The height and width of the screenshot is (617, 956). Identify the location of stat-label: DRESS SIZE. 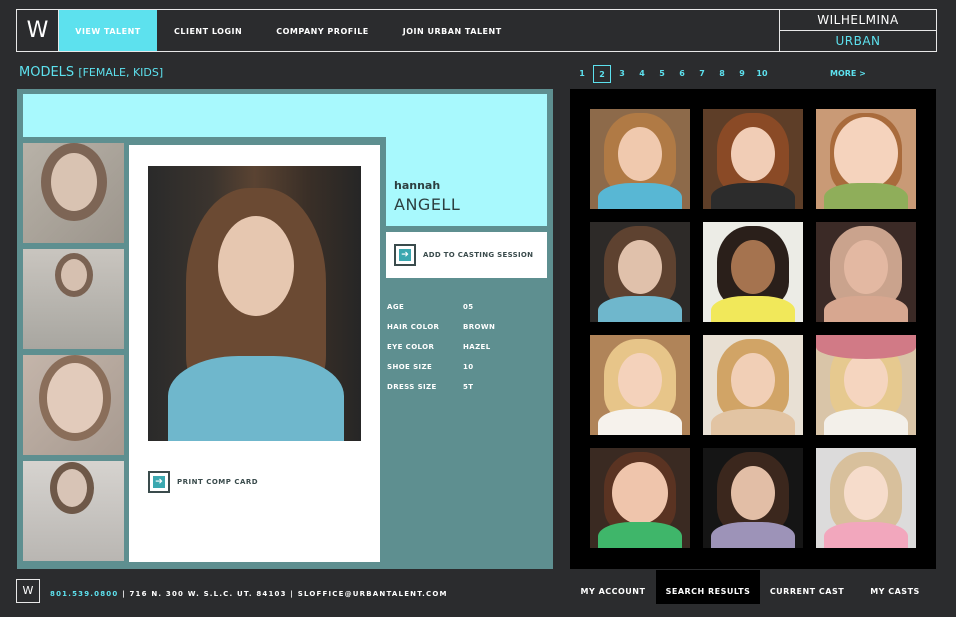
(412, 387).